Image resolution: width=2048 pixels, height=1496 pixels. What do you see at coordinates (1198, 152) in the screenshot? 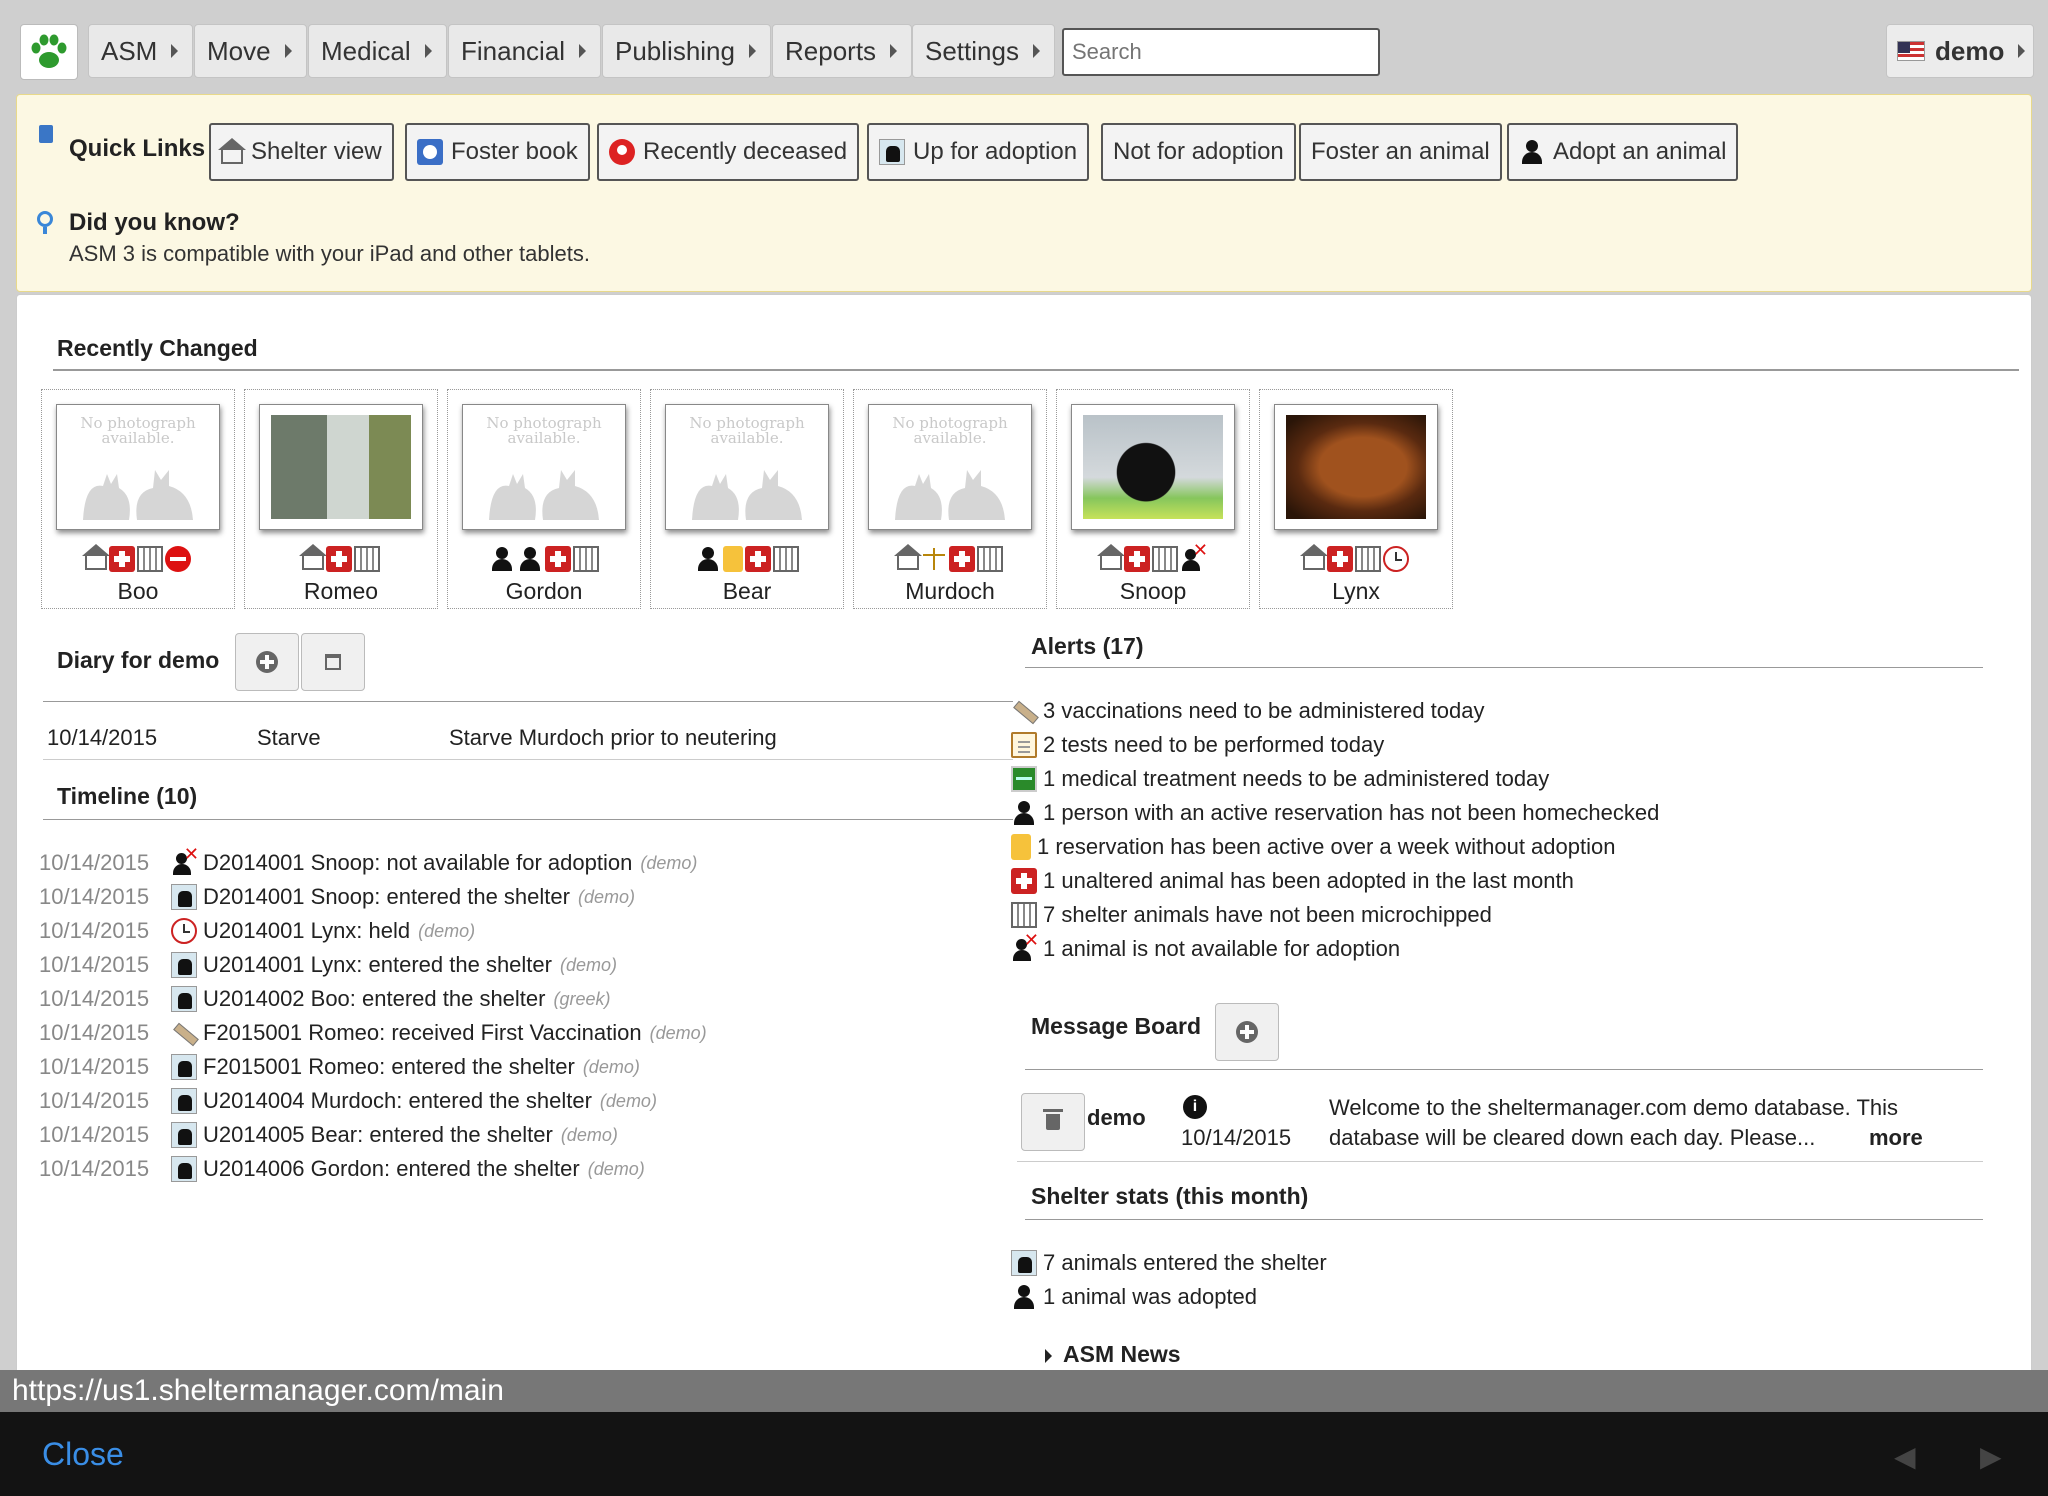
I see `quick-link-not-for-adoption: Not for adoption` at bounding box center [1198, 152].